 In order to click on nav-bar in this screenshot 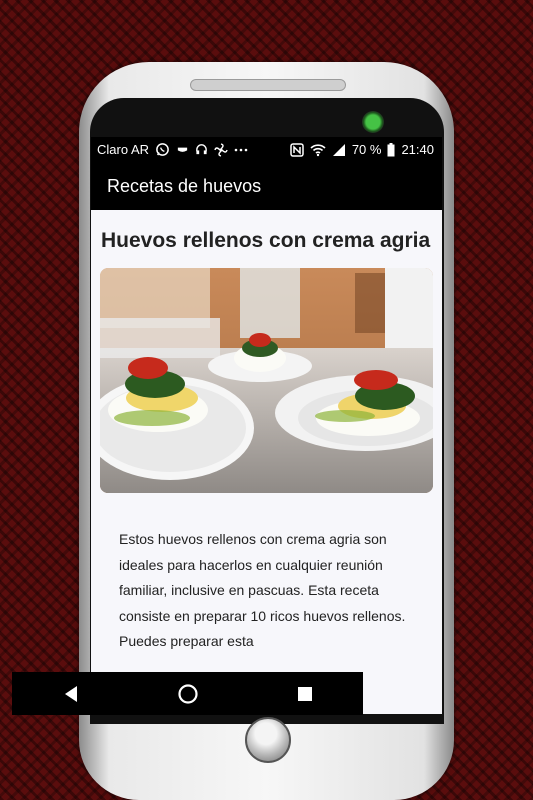, I will do `click(187, 693)`.